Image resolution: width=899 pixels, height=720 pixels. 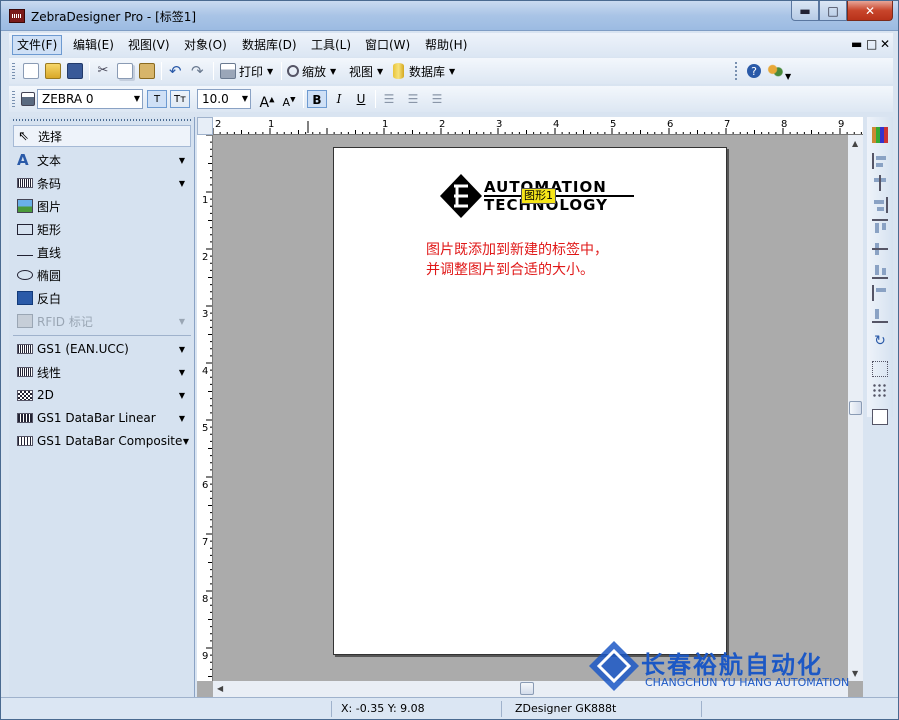 I want to click on 2d-code-icon, so click(x=25, y=395).